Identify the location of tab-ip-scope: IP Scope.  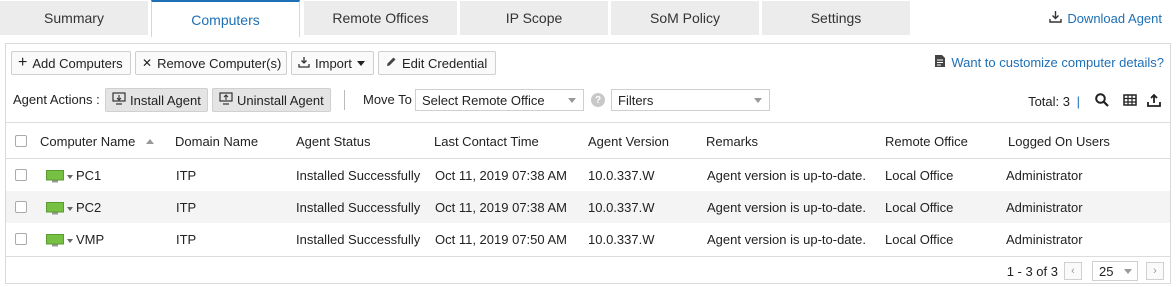
(534, 18).